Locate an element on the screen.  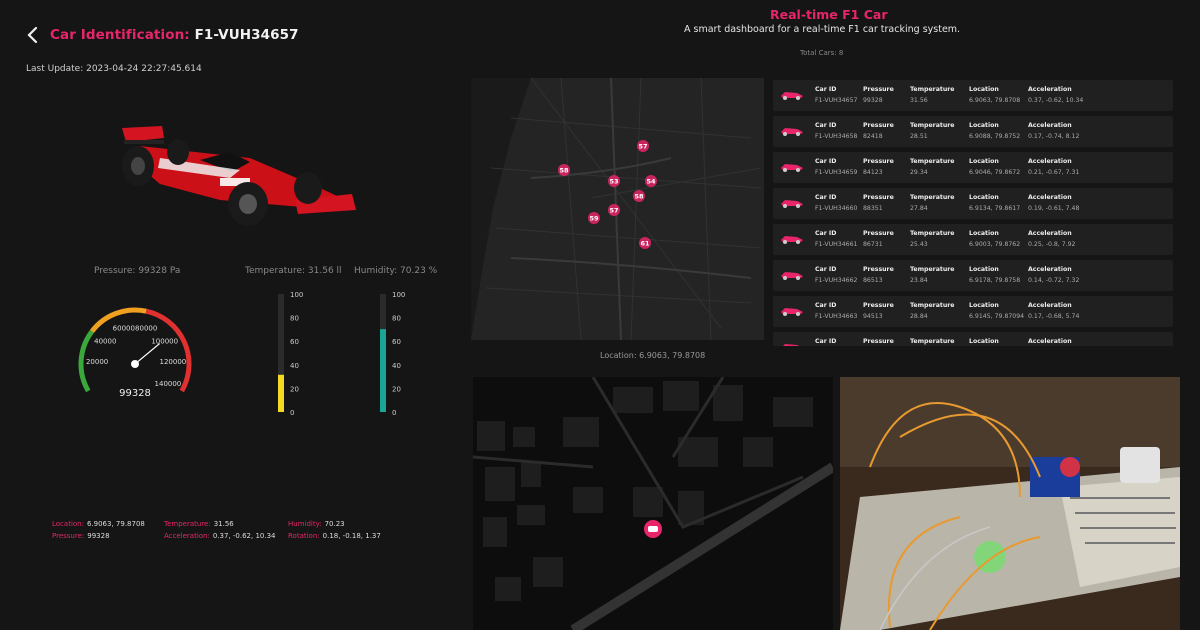
gauge-tick-label: 60000 is located at coordinates (124, 329).